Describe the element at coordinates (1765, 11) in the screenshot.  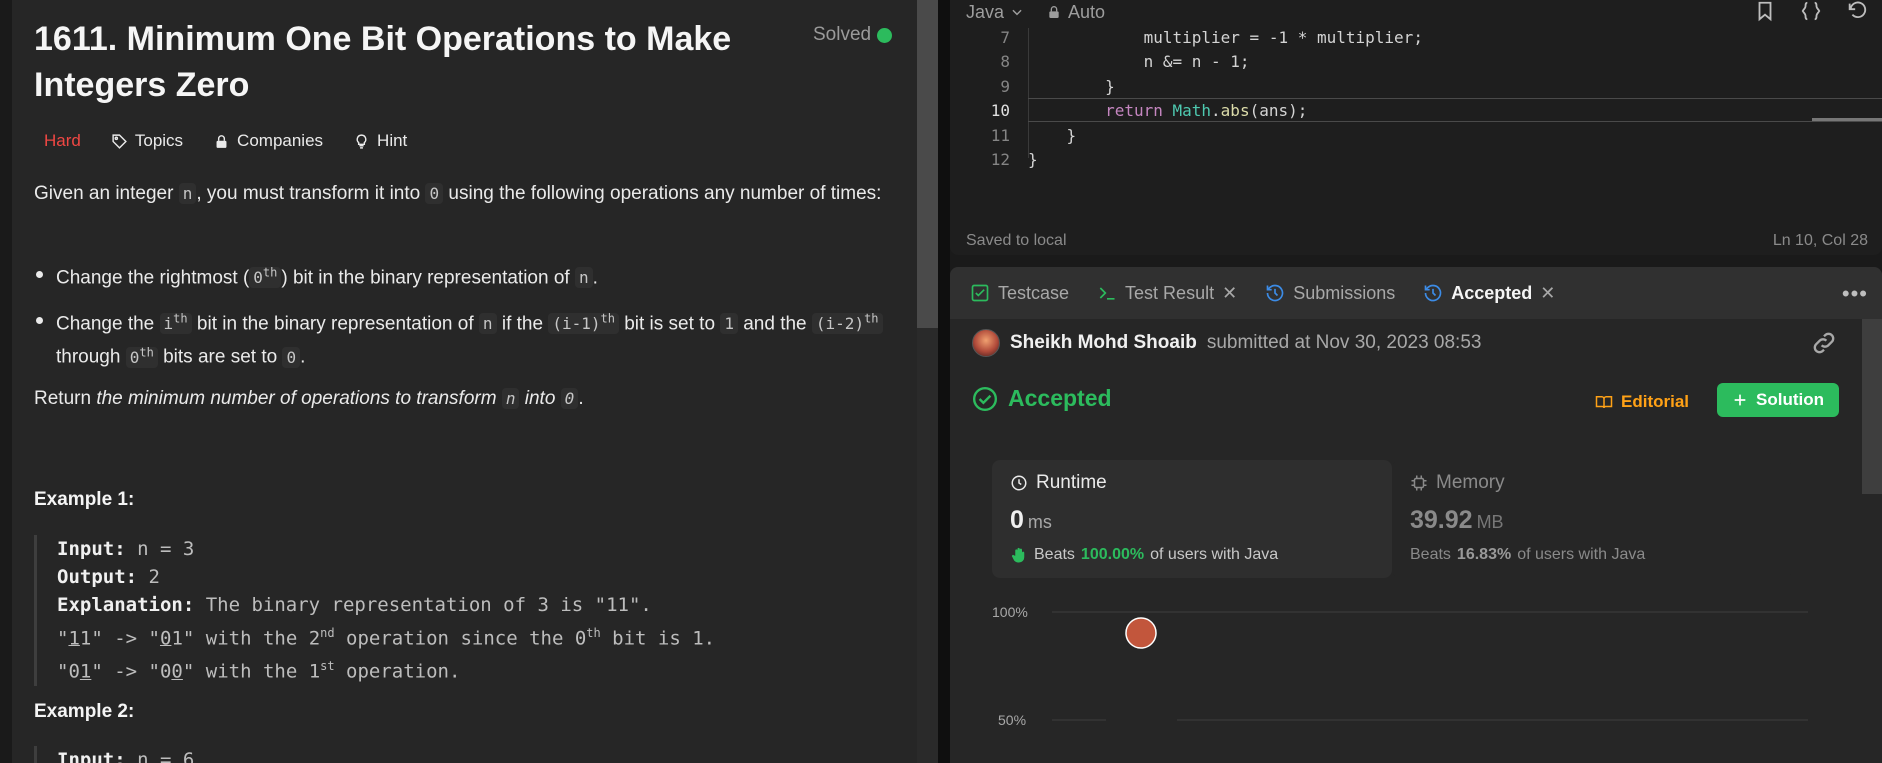
I see `bookmark-icon` at that location.